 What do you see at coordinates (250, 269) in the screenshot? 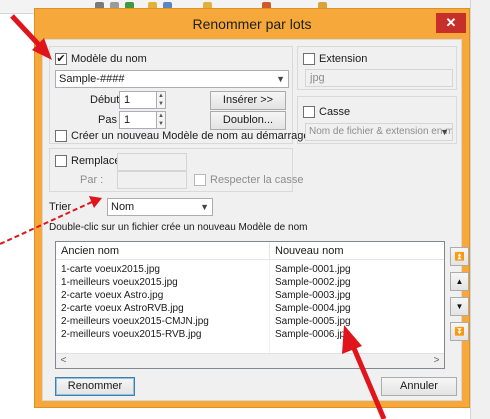
I see `table-row: 1-carte voeux2015.jpg Sample-0001.jpg` at bounding box center [250, 269].